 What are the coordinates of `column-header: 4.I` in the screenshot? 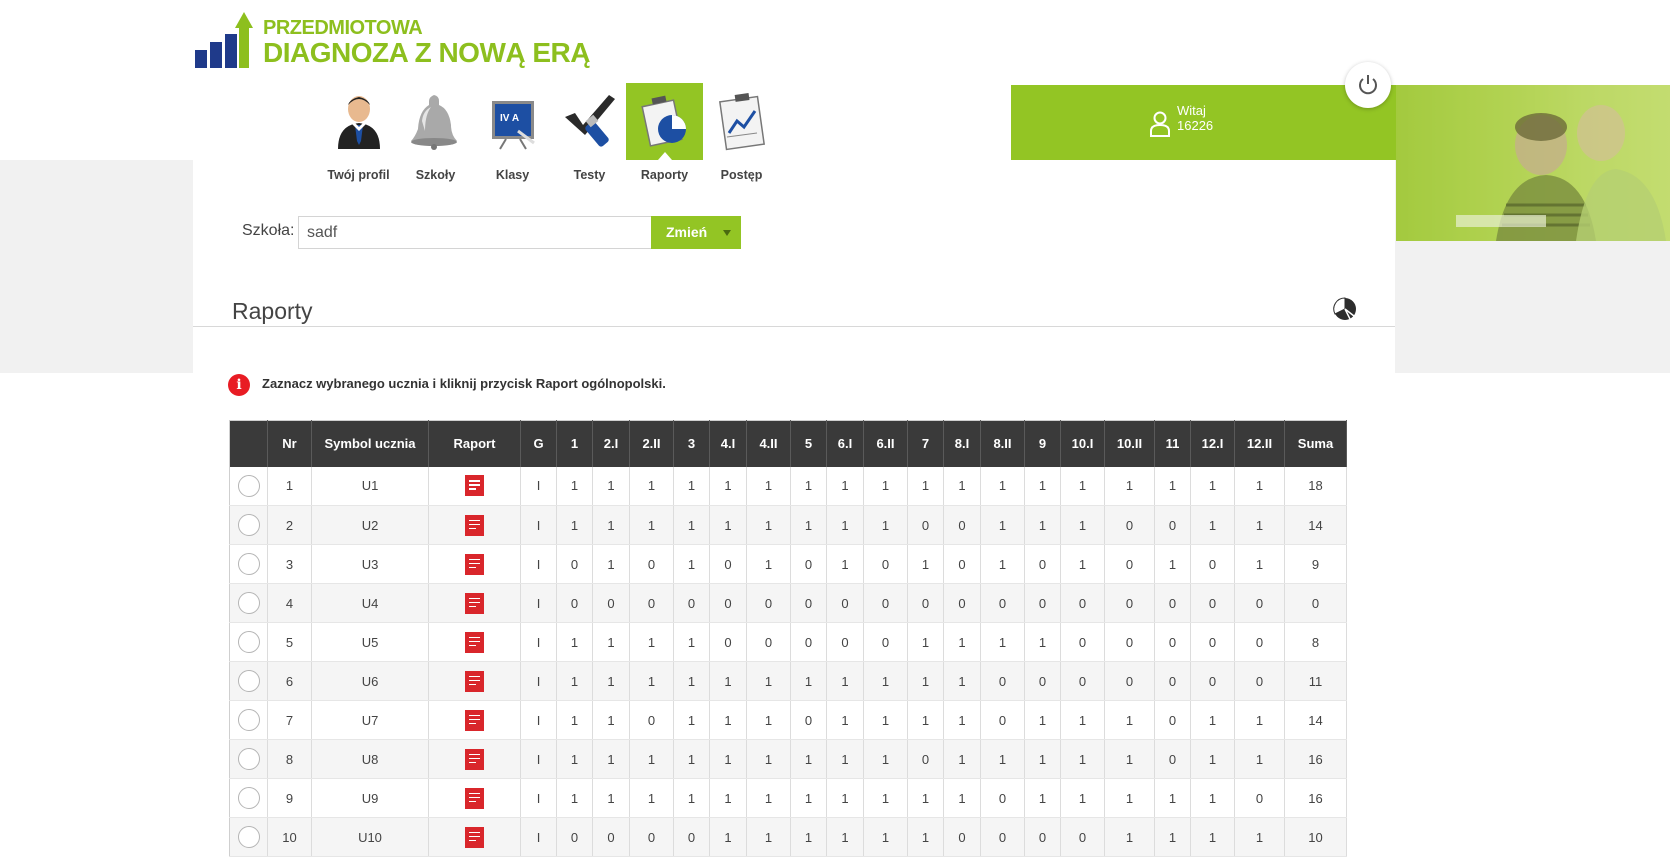 It's located at (728, 443).